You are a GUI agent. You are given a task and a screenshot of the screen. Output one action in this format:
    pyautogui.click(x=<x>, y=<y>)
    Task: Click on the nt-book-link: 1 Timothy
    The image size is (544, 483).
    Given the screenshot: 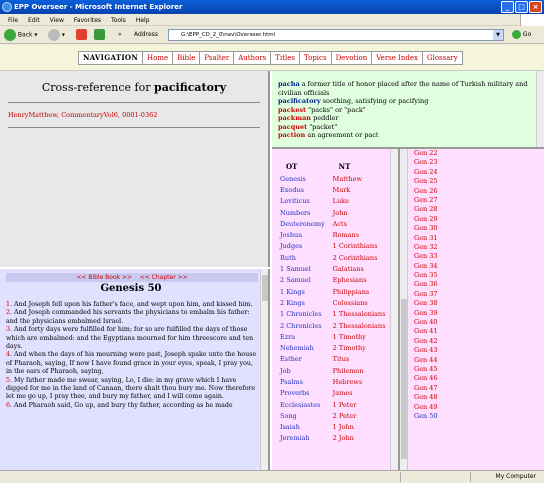 What is the action you would take?
    pyautogui.click(x=363, y=336)
    